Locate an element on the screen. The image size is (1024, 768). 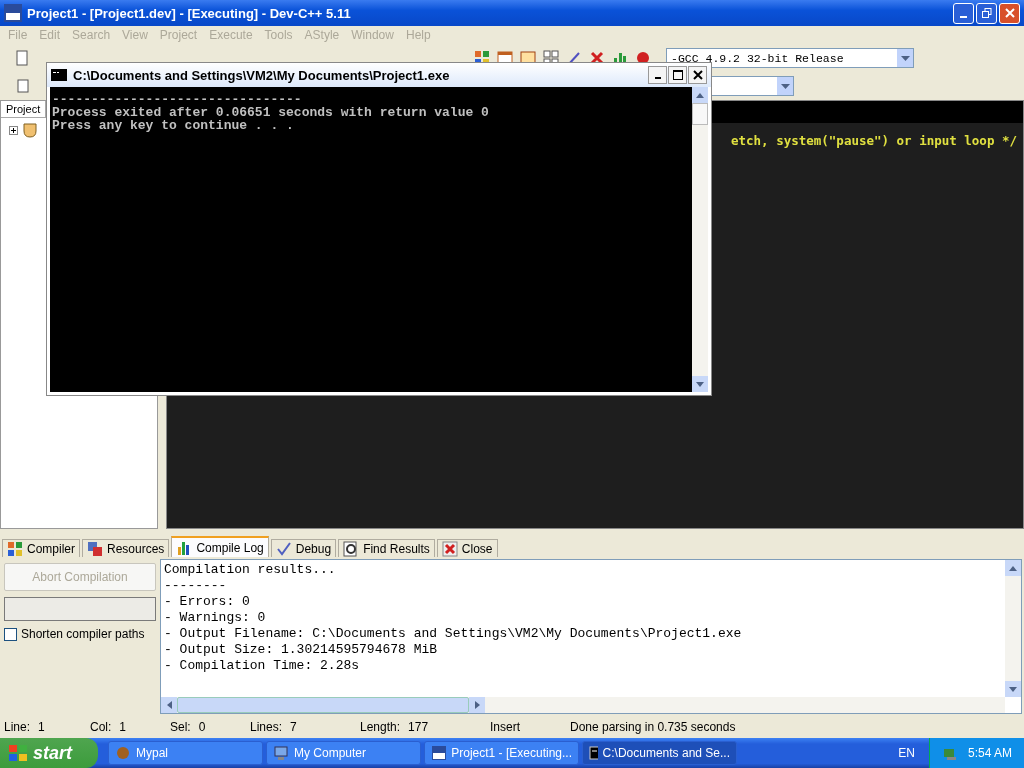
status-value: 0 is located at coordinates (202, 727).